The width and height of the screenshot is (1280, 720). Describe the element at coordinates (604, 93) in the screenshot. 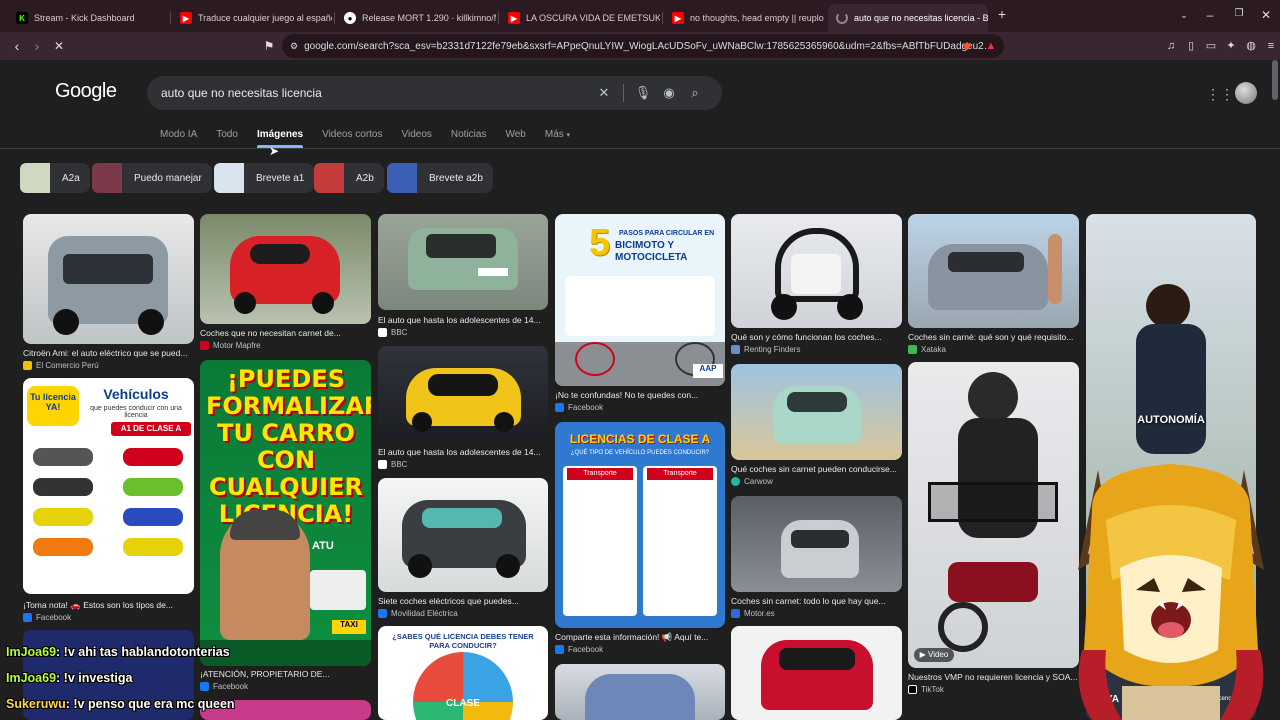

I see `clear-icon: ✕` at that location.